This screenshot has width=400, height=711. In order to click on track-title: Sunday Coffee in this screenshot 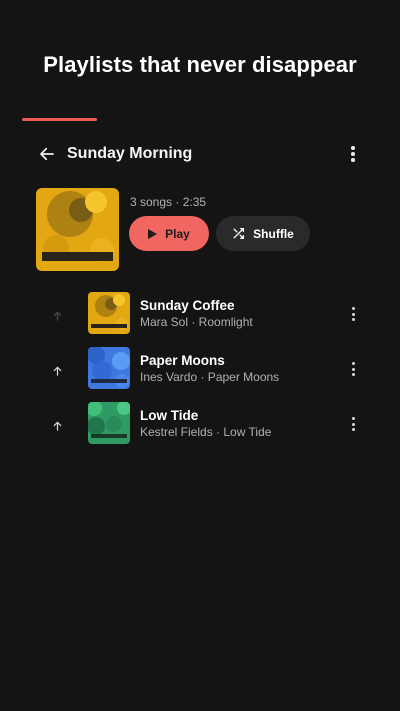, I will do `click(187, 305)`.